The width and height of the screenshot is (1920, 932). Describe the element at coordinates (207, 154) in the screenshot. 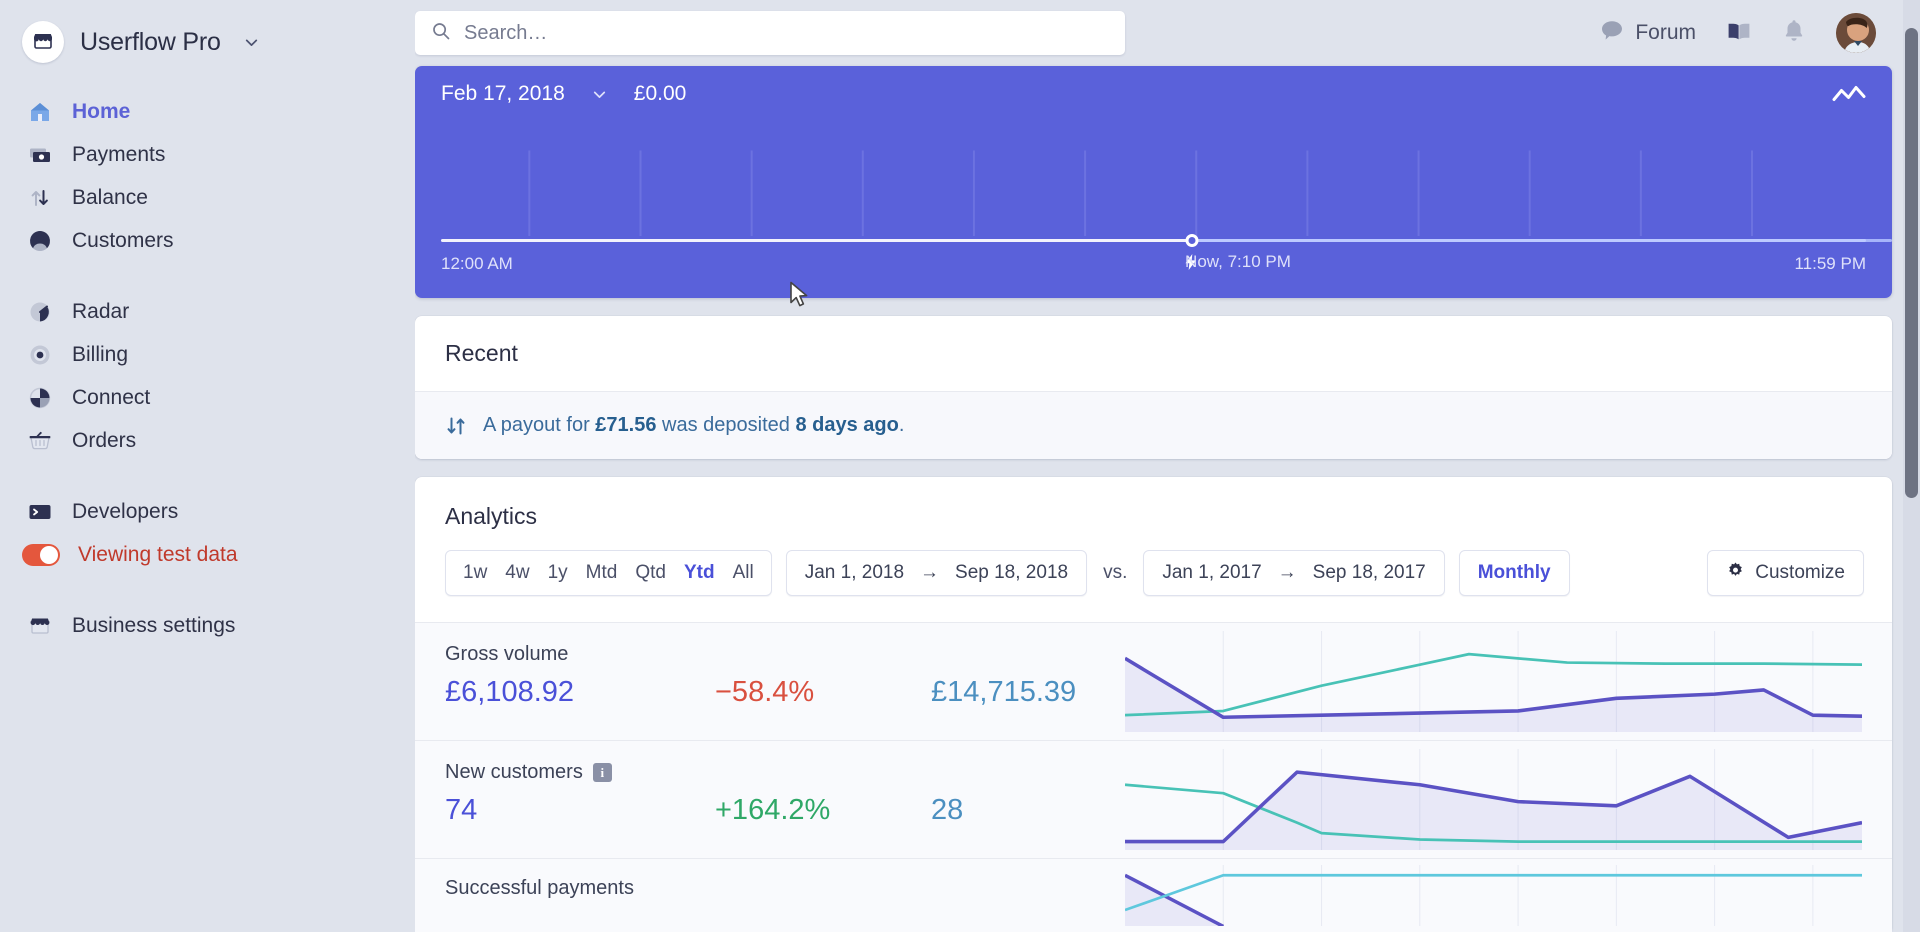

I see `sidebar-item-payments: Payments` at that location.